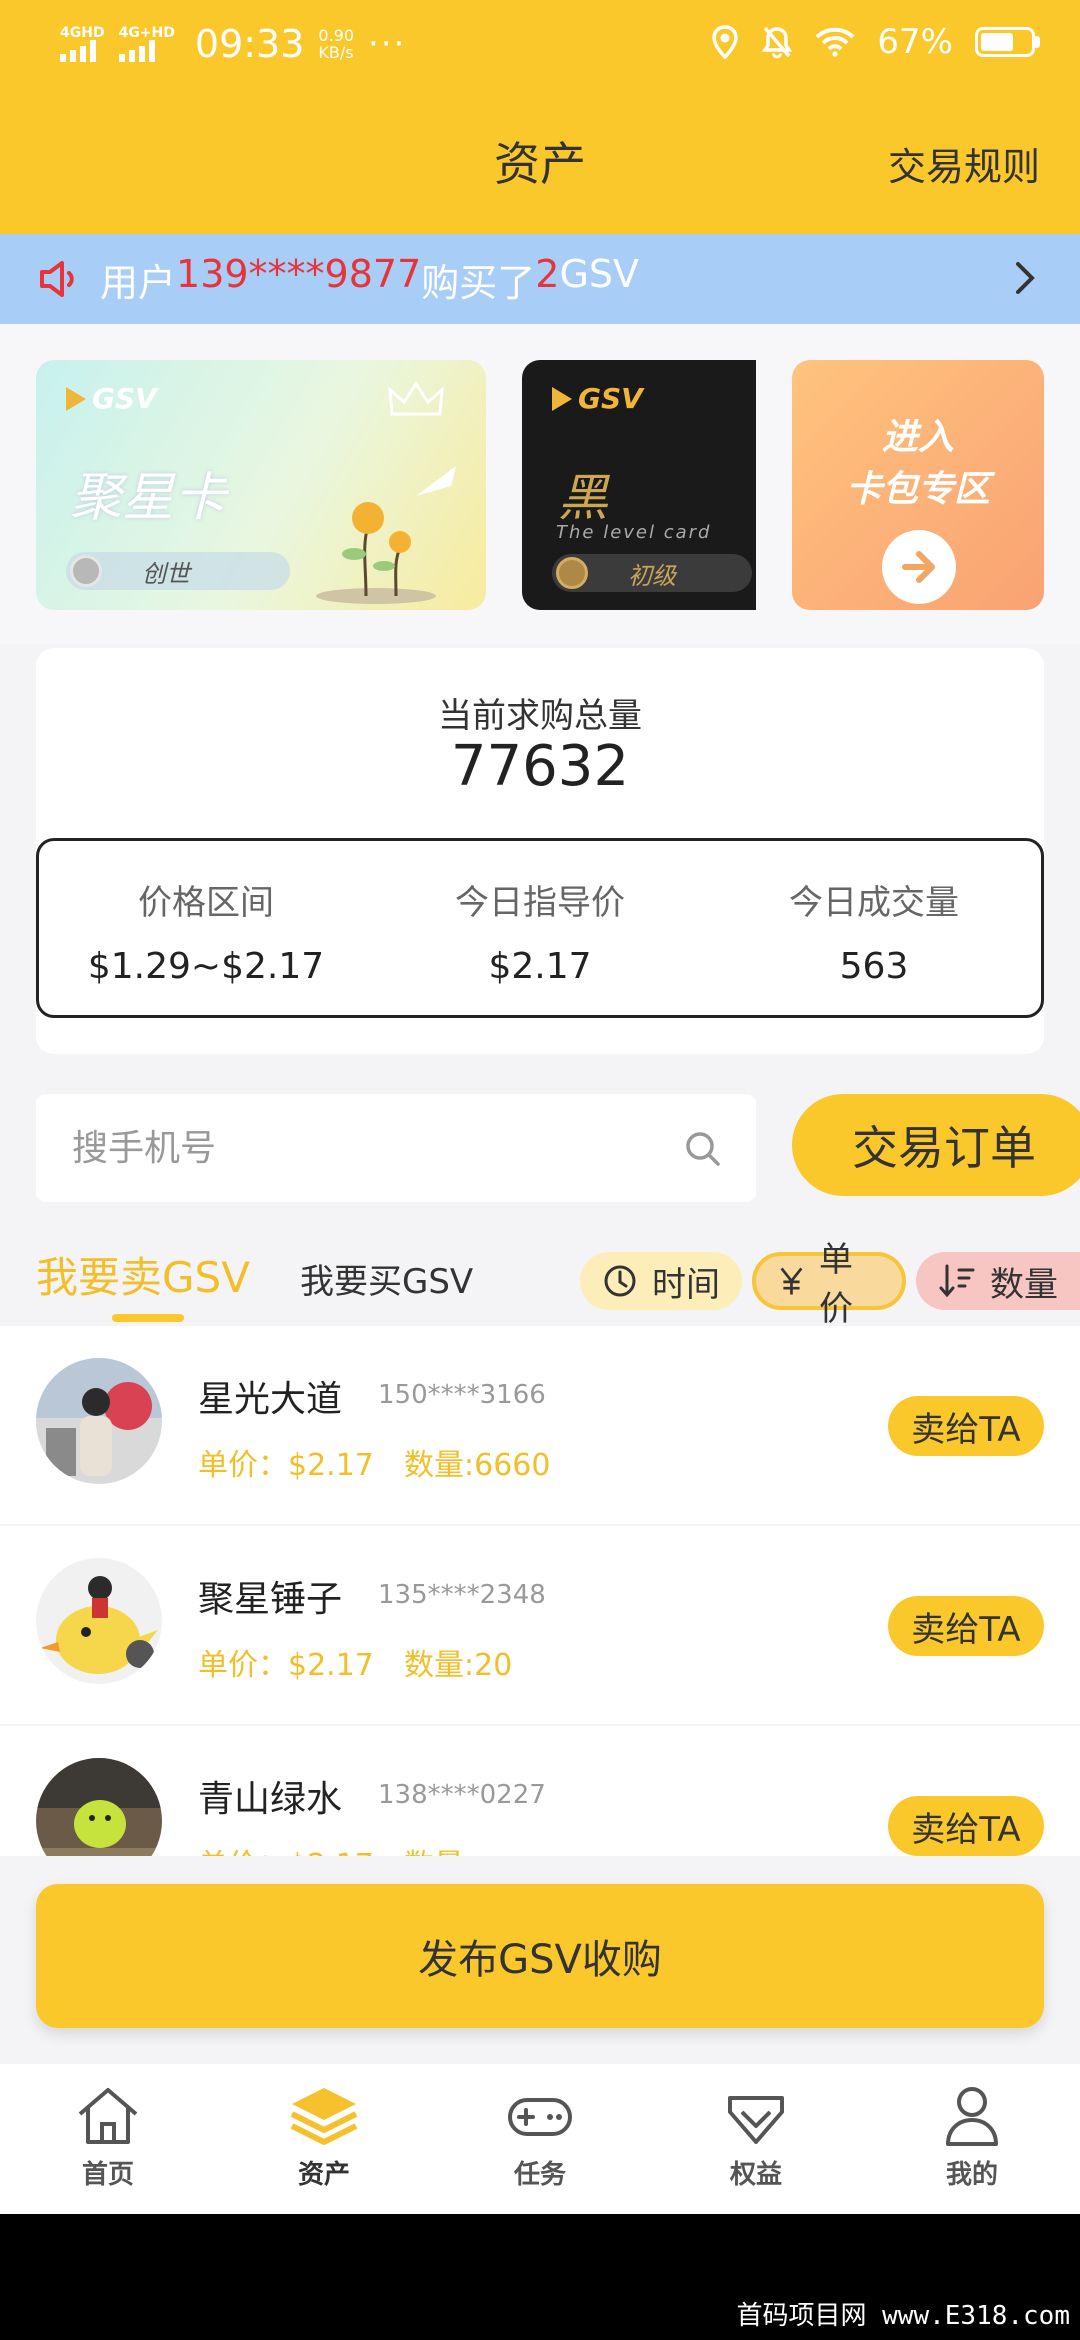  I want to click on diamond-shield-icon, so click(756, 2120).